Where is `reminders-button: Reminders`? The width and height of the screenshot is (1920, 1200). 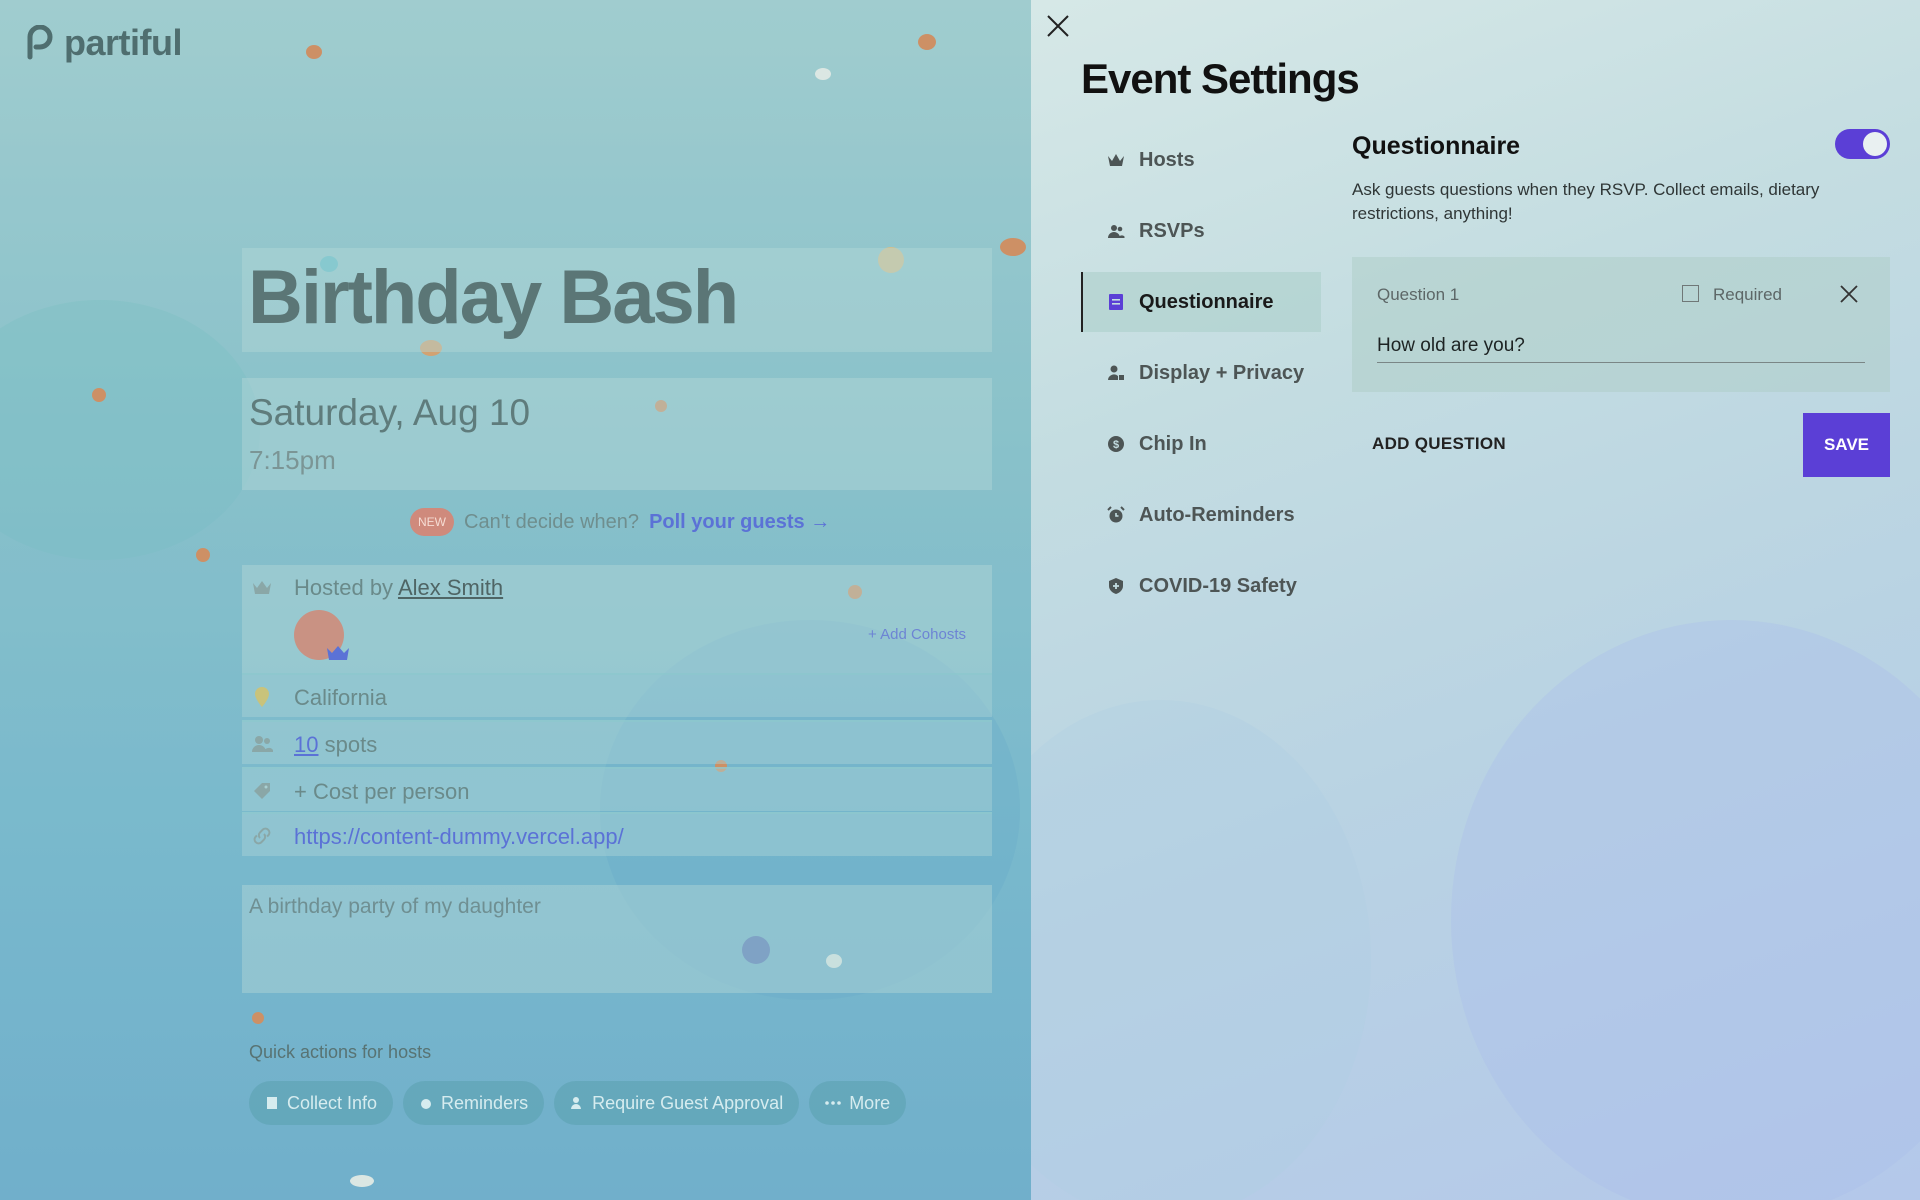
reminders-button: Reminders is located at coordinates (474, 1103).